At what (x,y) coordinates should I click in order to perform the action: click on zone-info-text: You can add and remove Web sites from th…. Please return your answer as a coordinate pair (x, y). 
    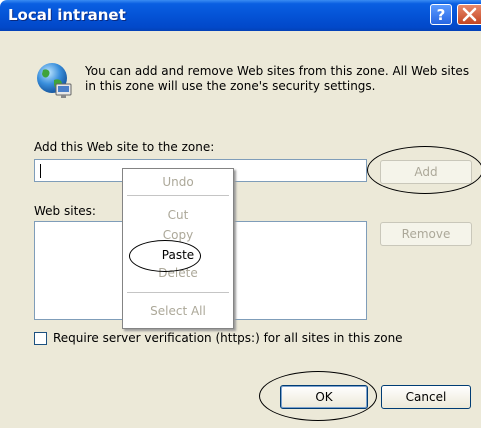
    Looking at the image, I should click on (277, 78).